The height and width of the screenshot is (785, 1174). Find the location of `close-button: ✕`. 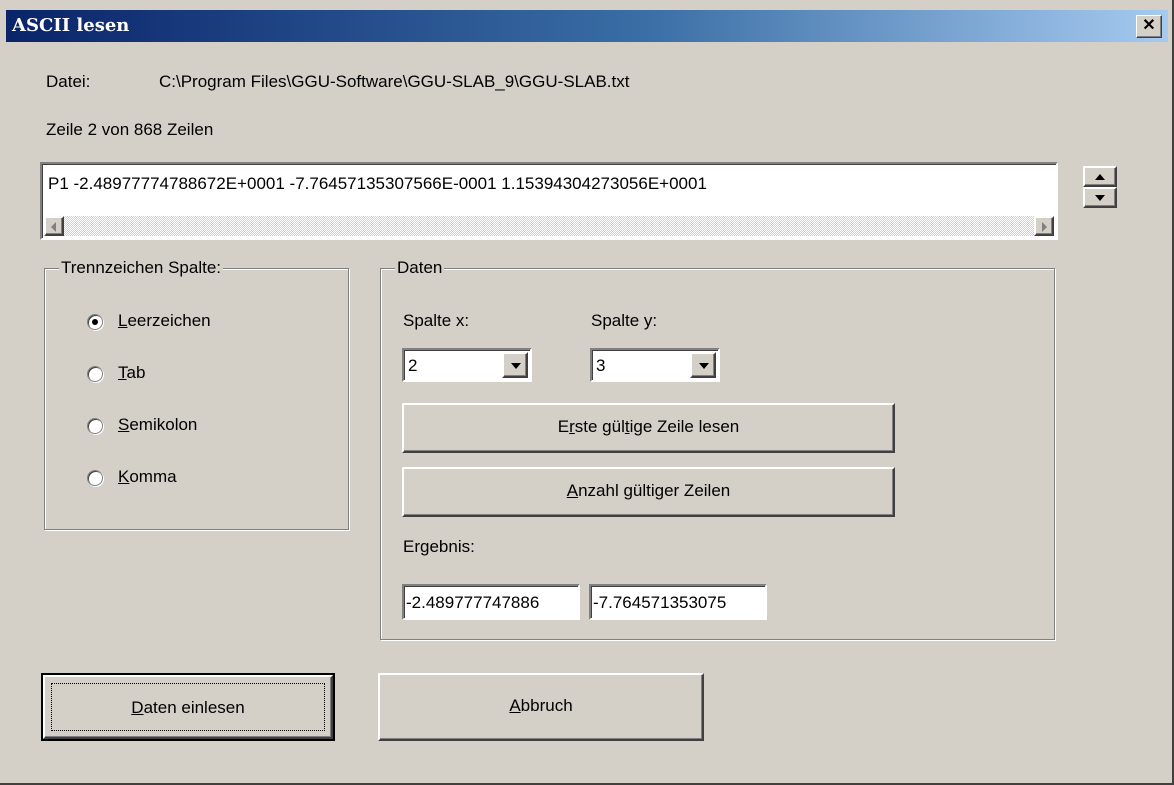

close-button: ✕ is located at coordinates (1149, 26).